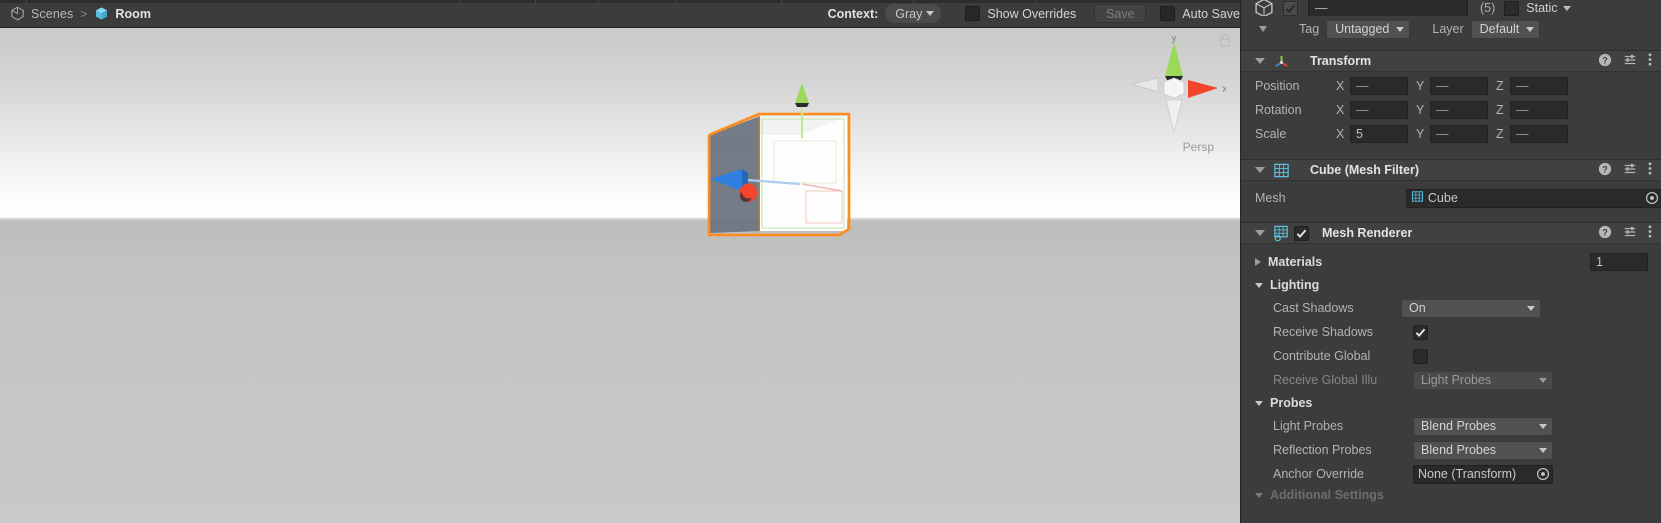 This screenshot has width=1661, height=523. What do you see at coordinates (1451, 262) in the screenshot?
I see `materials-row: Materials 1` at bounding box center [1451, 262].